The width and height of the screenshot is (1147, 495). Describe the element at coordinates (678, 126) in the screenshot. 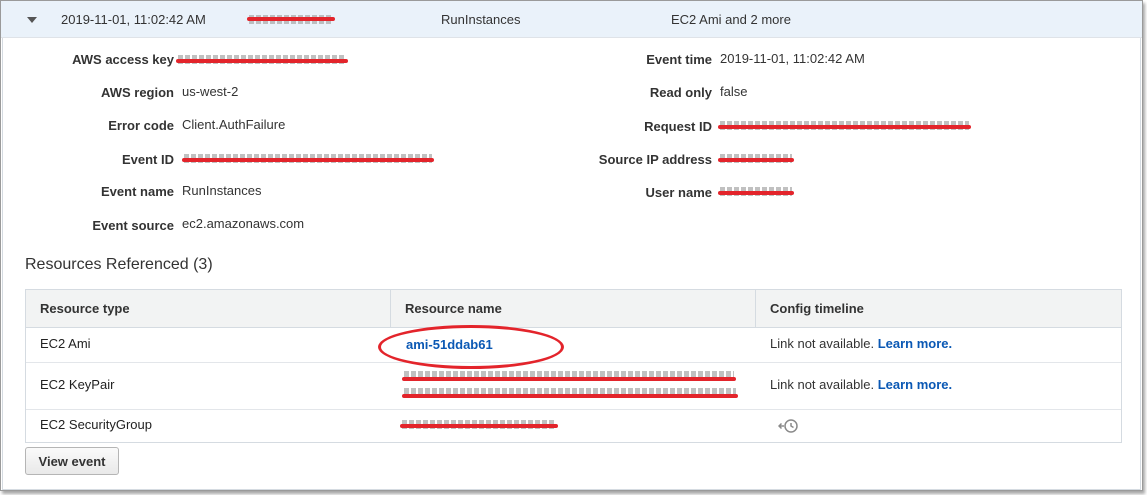

I see `label-request-id: Request ID` at that location.